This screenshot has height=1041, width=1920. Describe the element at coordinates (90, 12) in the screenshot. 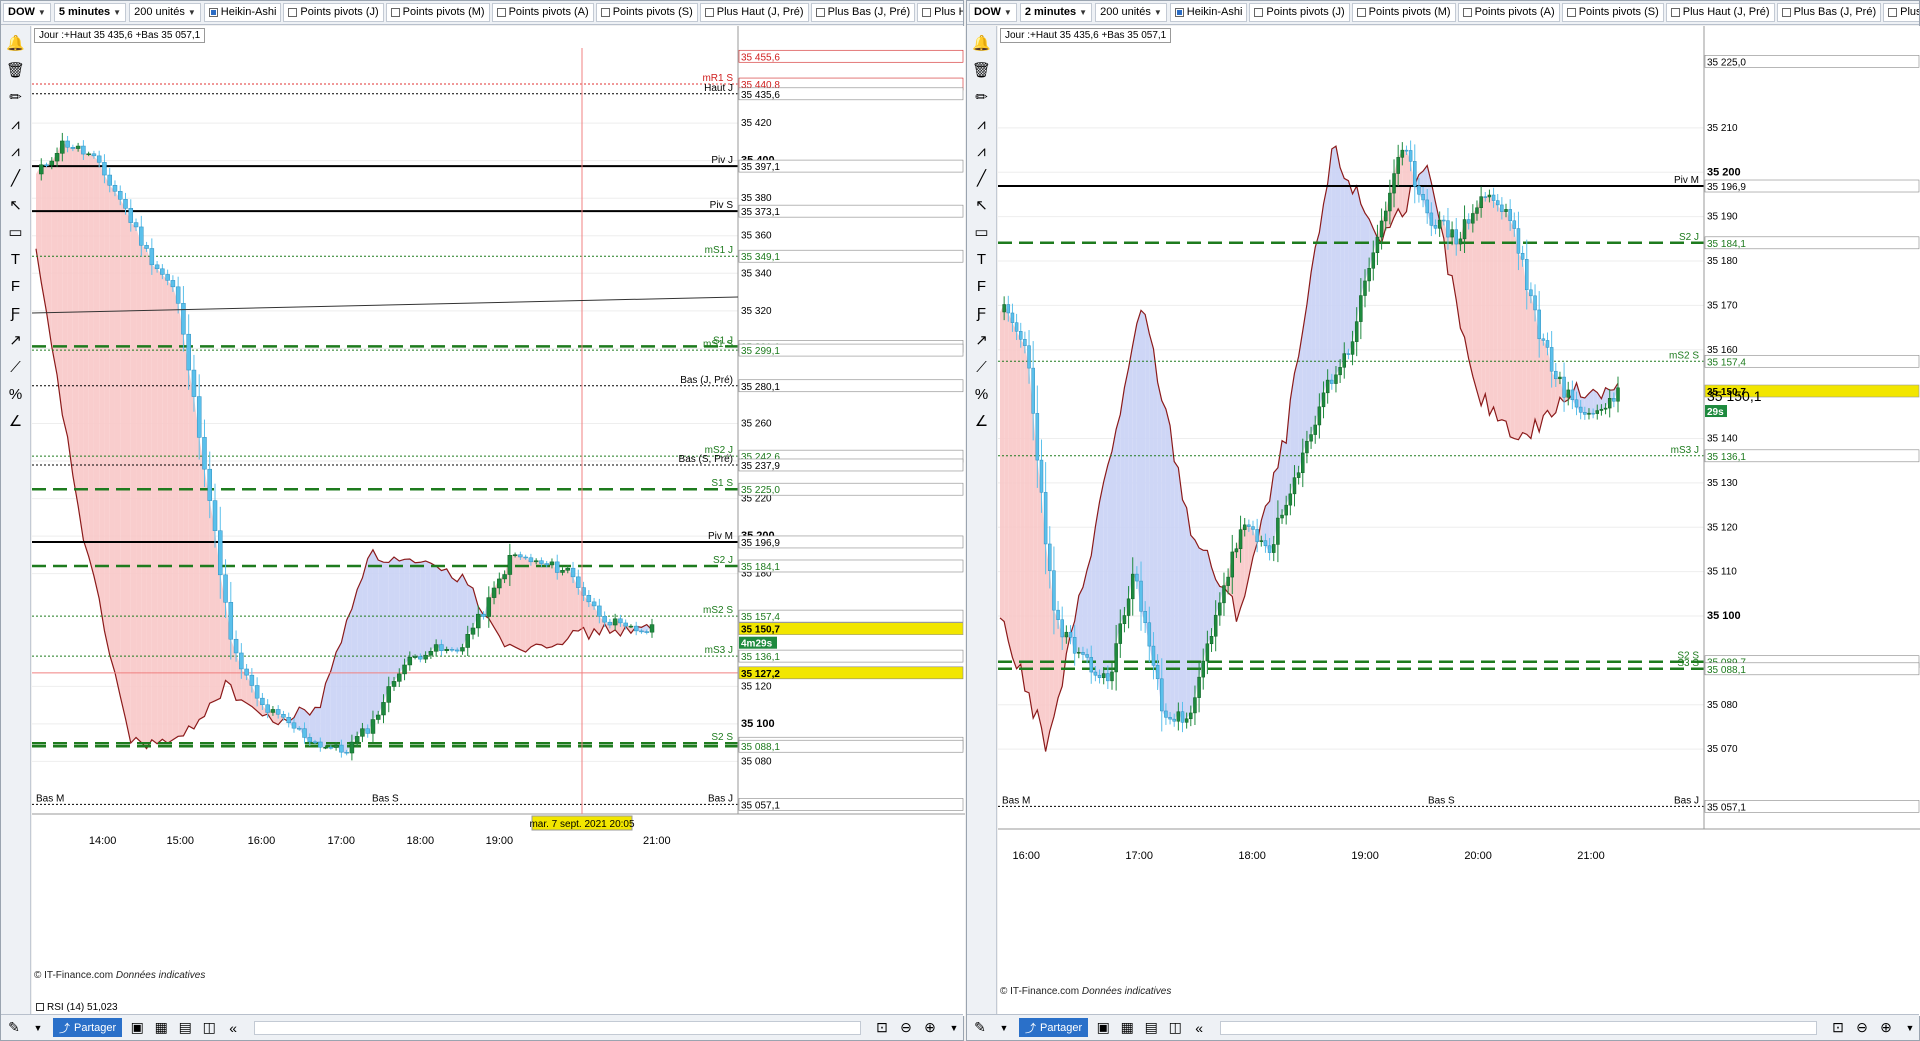

I see `interval-selector: 5 minutes ▼` at that location.